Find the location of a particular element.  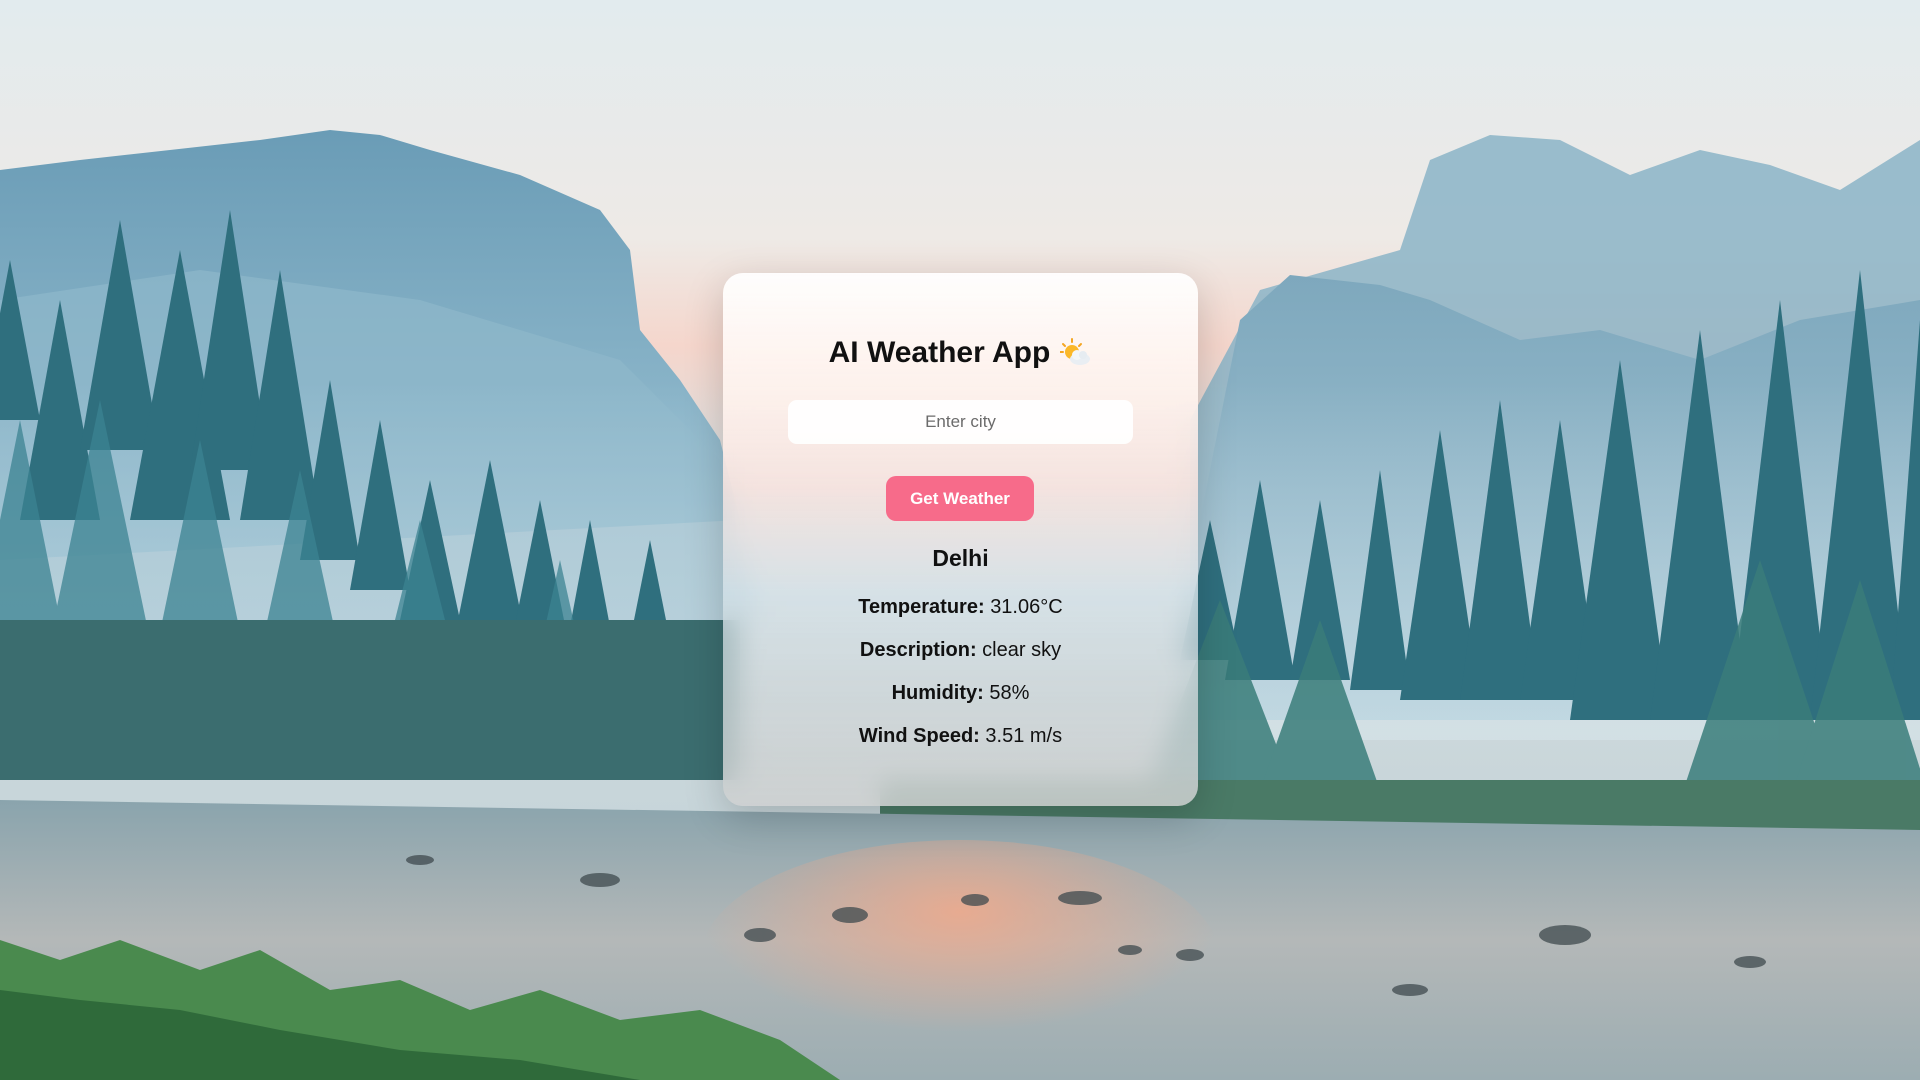

temperature-row: Temperature: 31.06°C is located at coordinates (960, 607).